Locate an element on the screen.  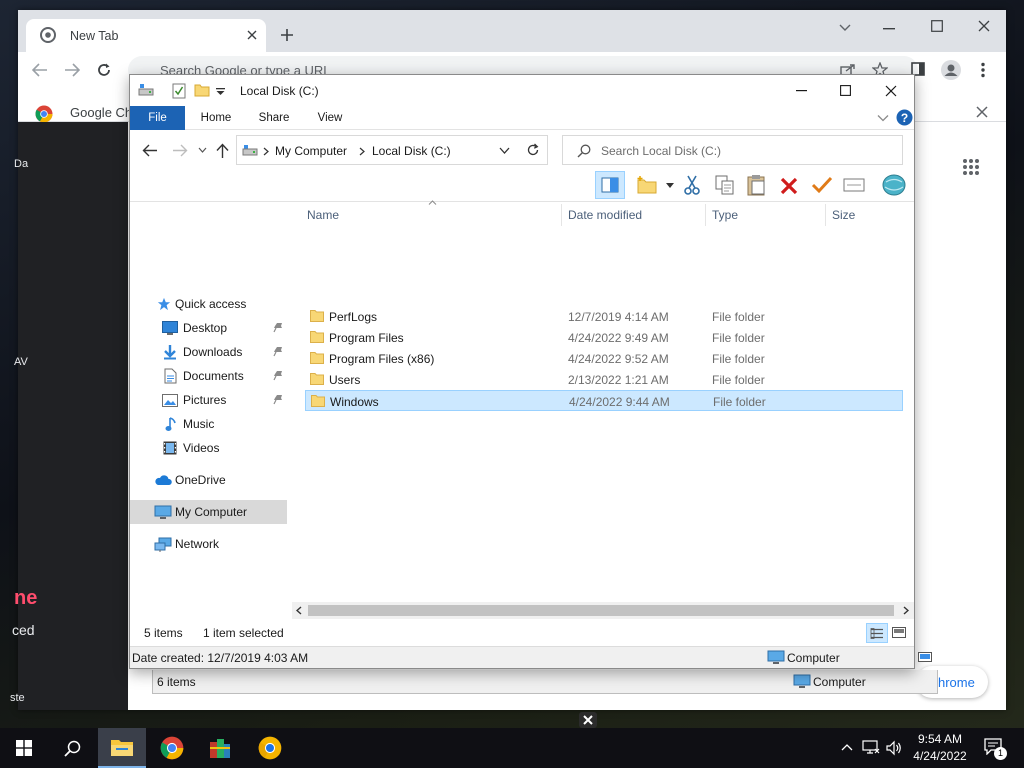
back-icon is located at coordinates (150, 150).